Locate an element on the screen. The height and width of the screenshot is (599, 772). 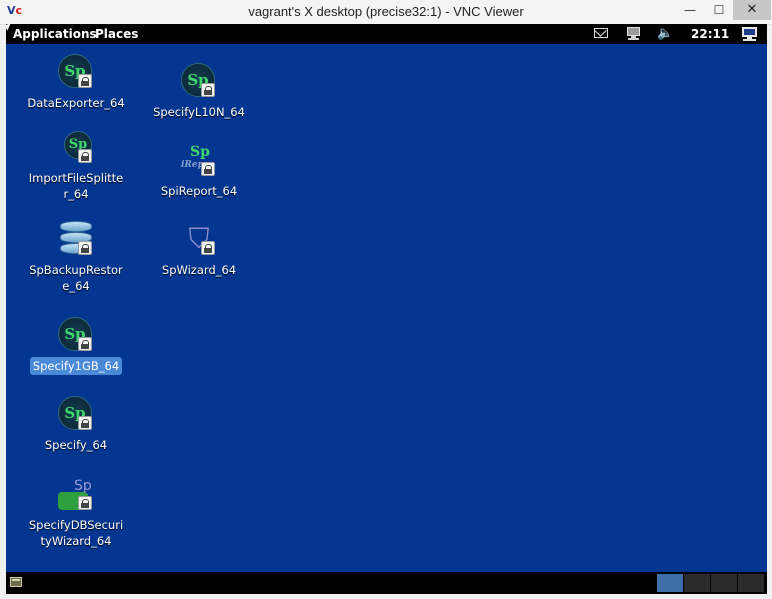
ireport-icon: Sp iRep is located at coordinates (199, 160).